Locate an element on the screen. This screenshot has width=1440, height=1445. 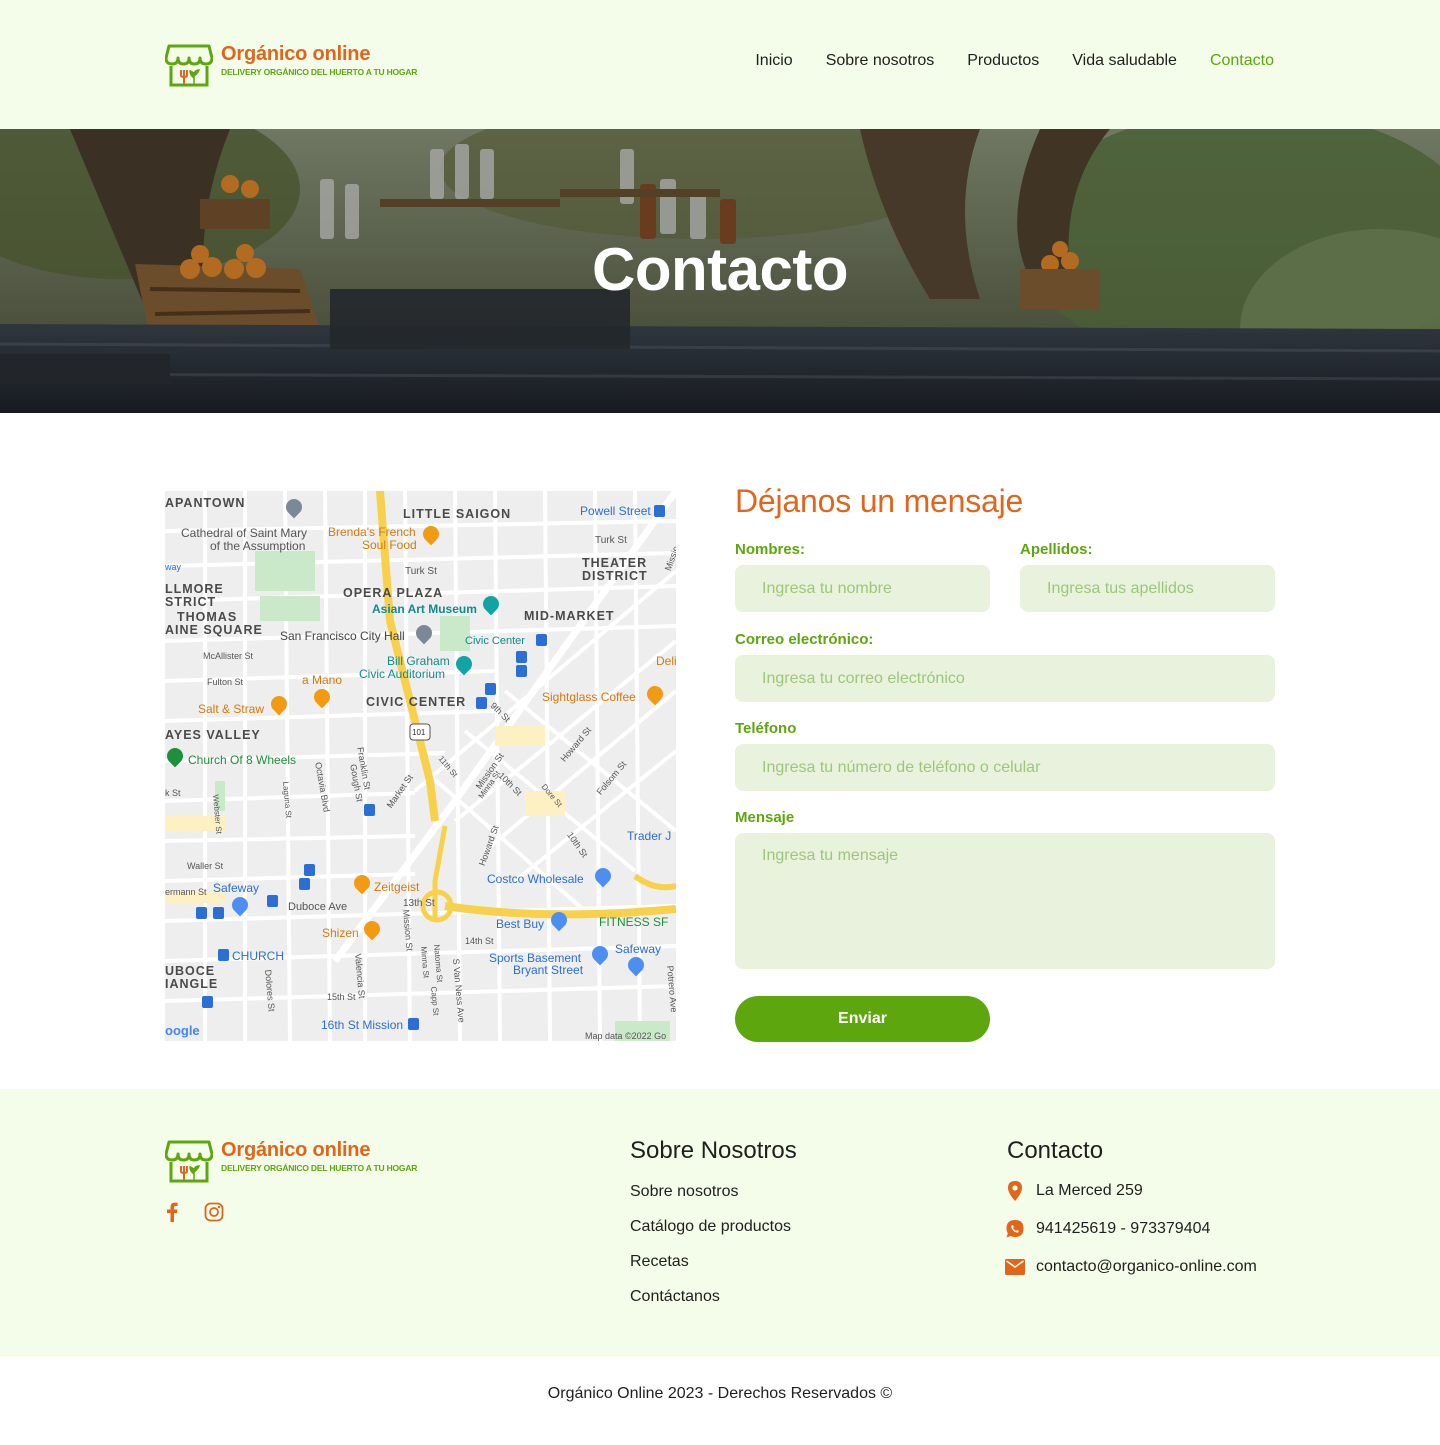
map-label-street: way is located at coordinates (173, 567).